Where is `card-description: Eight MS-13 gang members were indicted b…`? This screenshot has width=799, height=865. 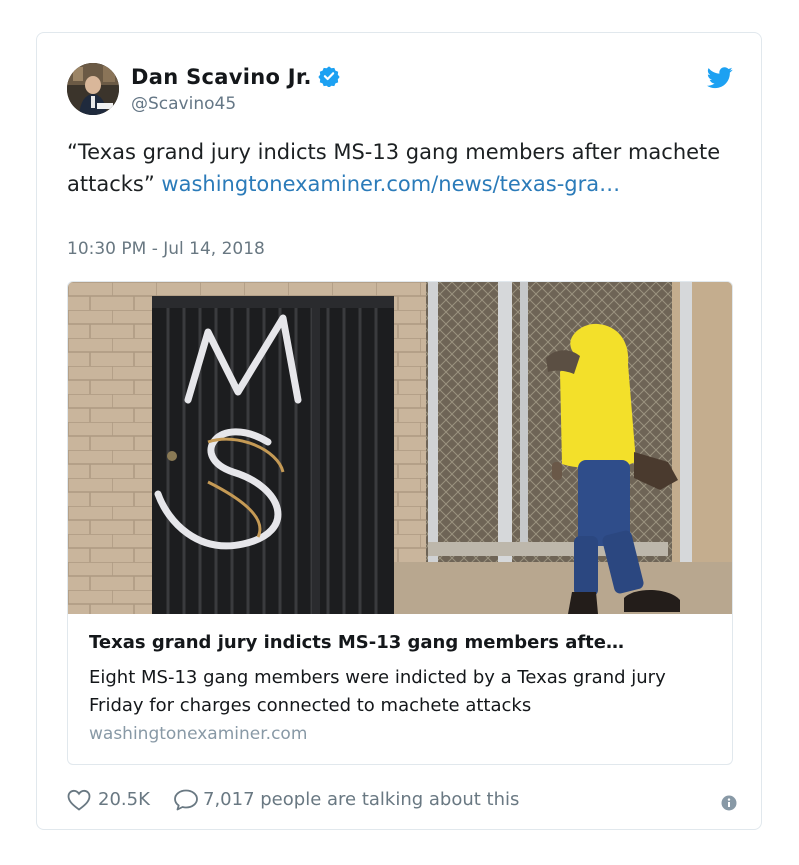 card-description: Eight MS-13 gang members were indicted b… is located at coordinates (377, 691).